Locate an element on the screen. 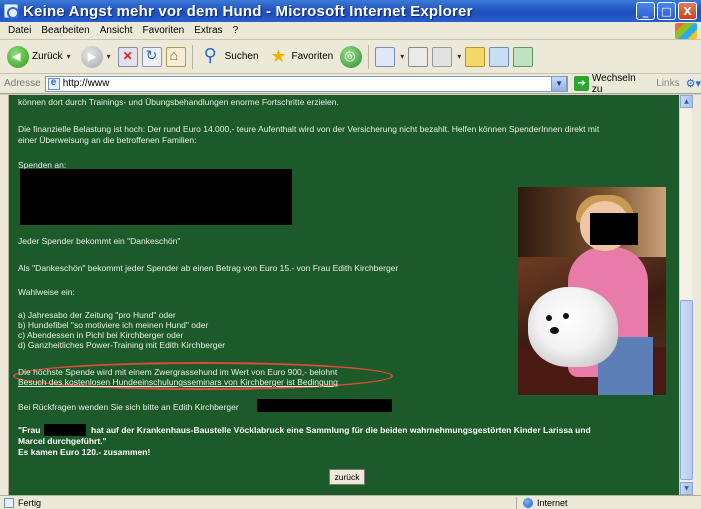  right-frame-border is located at coordinates (696, 295).